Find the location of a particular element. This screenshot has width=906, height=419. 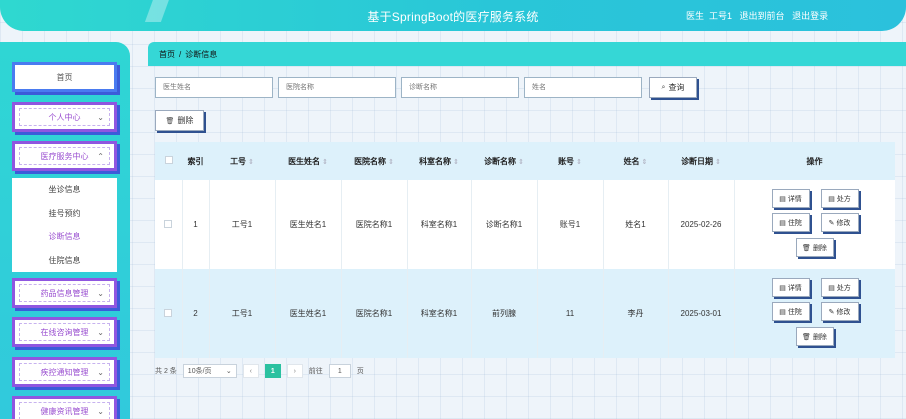

edit-icon: ✎ is located at coordinates (831, 223).